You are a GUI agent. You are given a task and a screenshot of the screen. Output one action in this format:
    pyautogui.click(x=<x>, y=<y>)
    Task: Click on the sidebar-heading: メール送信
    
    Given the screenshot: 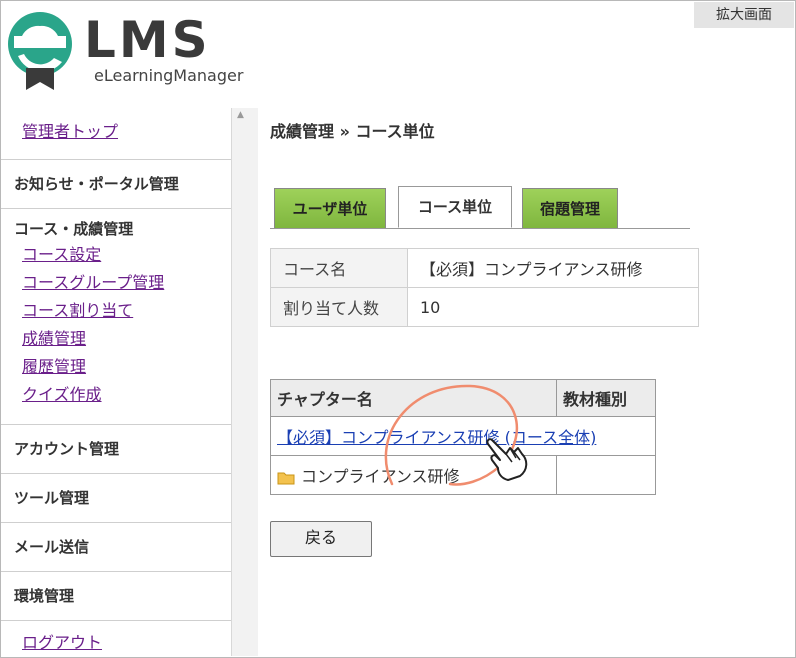 What is the action you would take?
    pyautogui.click(x=52, y=547)
    